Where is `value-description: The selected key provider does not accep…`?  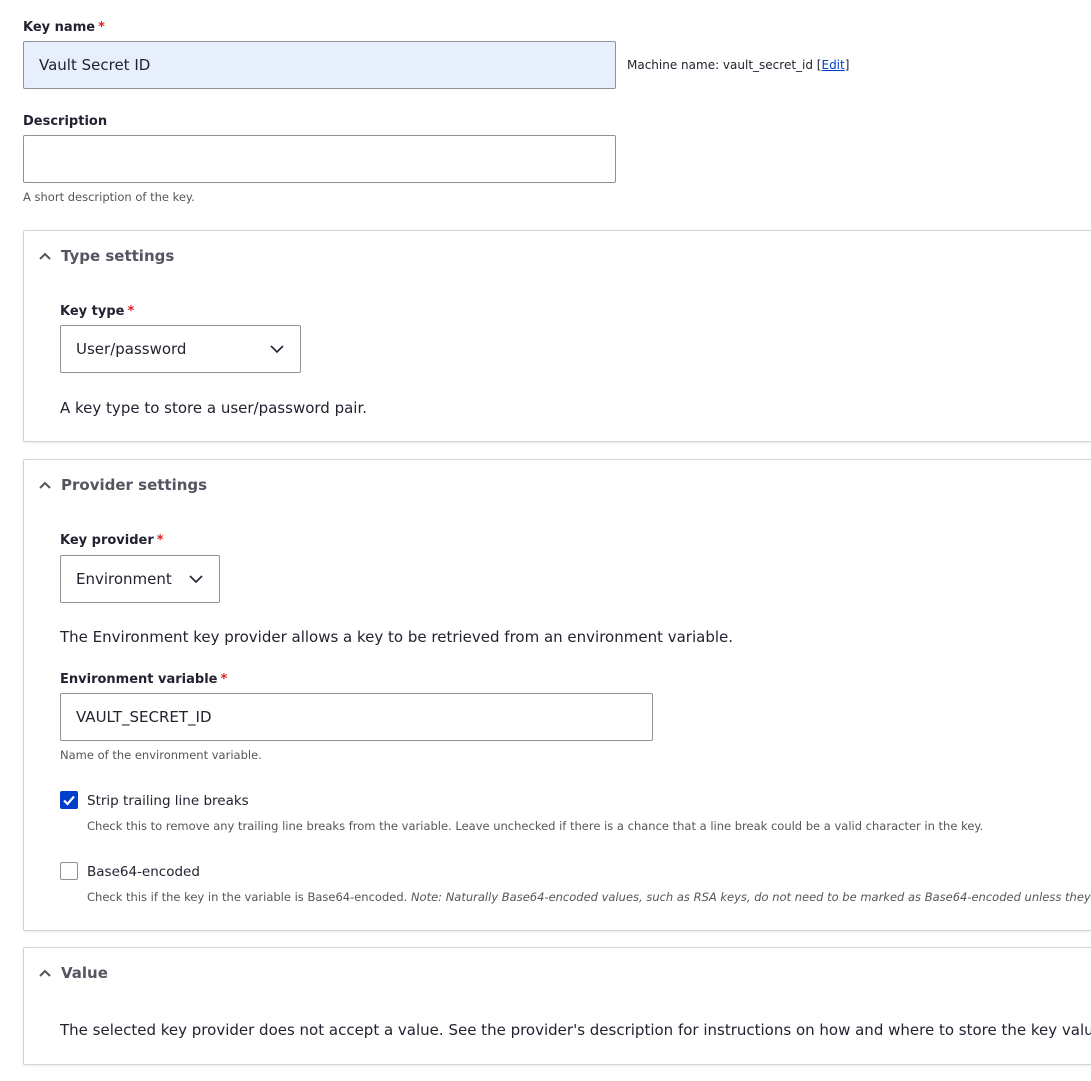
value-description: The selected key provider does not accep… is located at coordinates (575, 1030).